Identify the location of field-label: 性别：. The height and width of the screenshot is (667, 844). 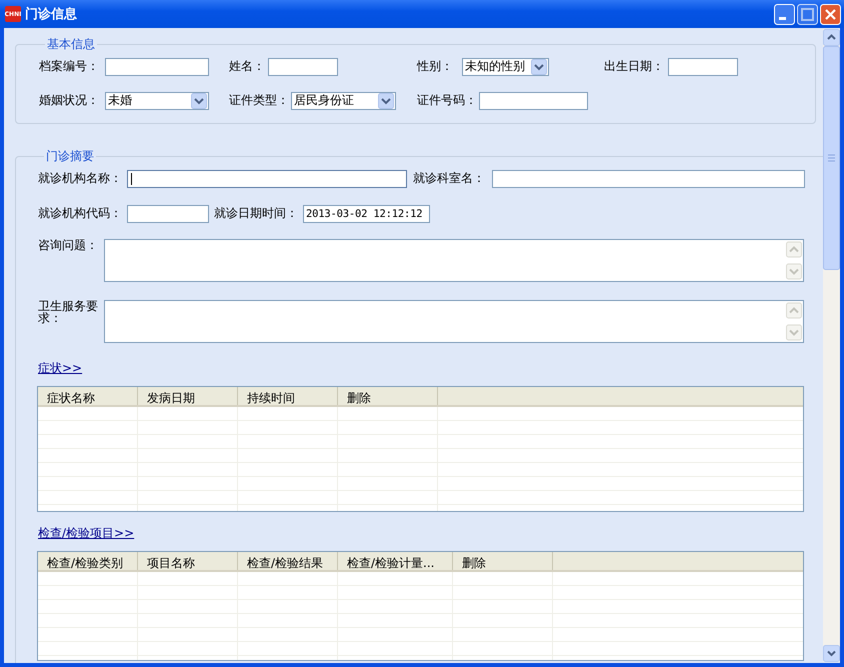
(435, 66).